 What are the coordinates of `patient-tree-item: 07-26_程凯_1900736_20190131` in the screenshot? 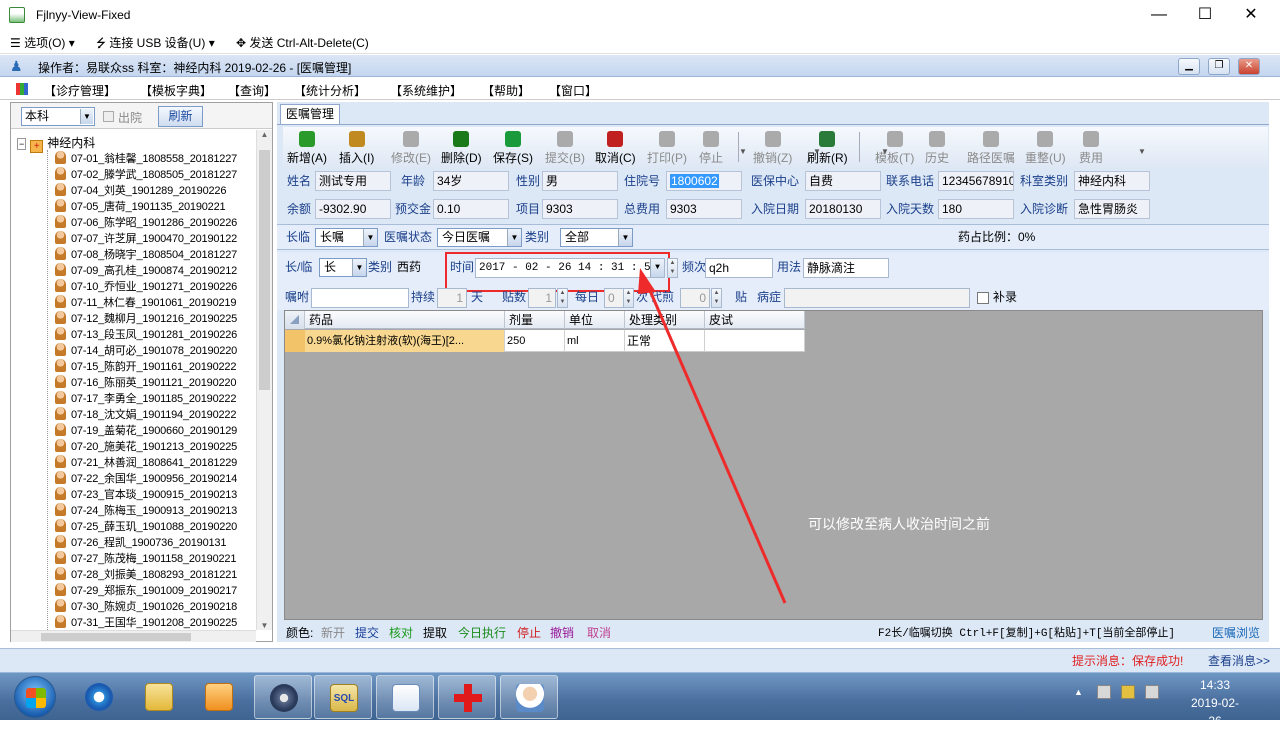 It's located at (140, 542).